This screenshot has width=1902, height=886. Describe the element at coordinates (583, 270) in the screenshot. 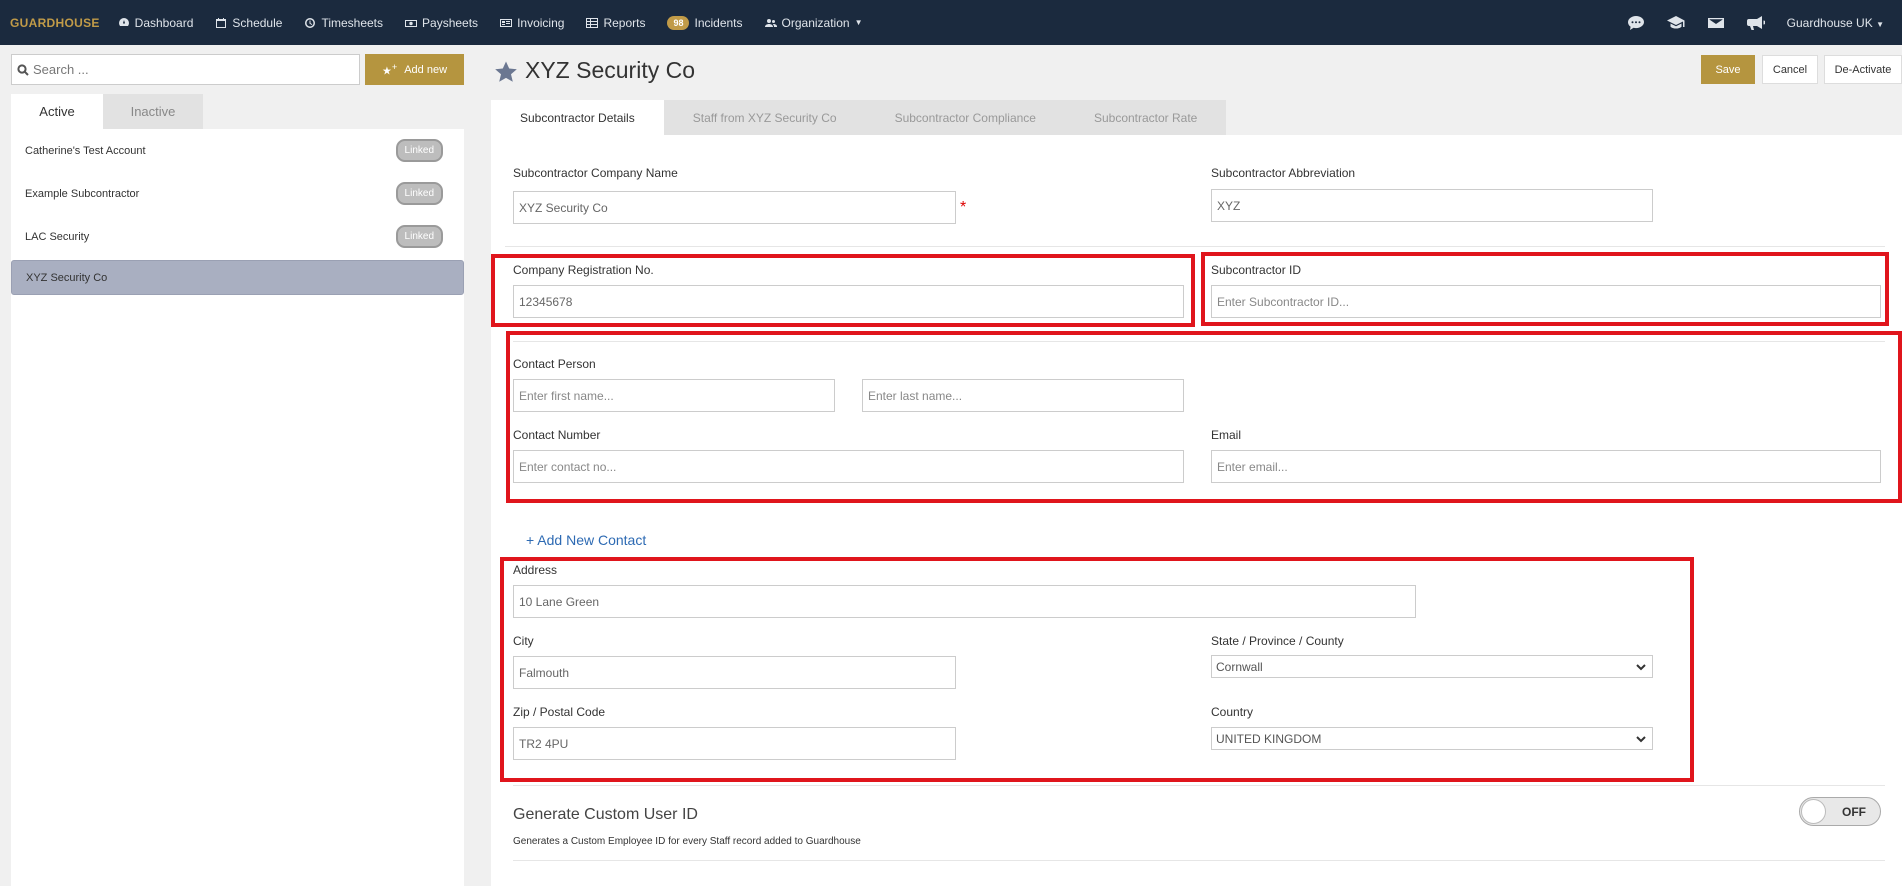

I see `registration-label: Company Registration No.` at that location.